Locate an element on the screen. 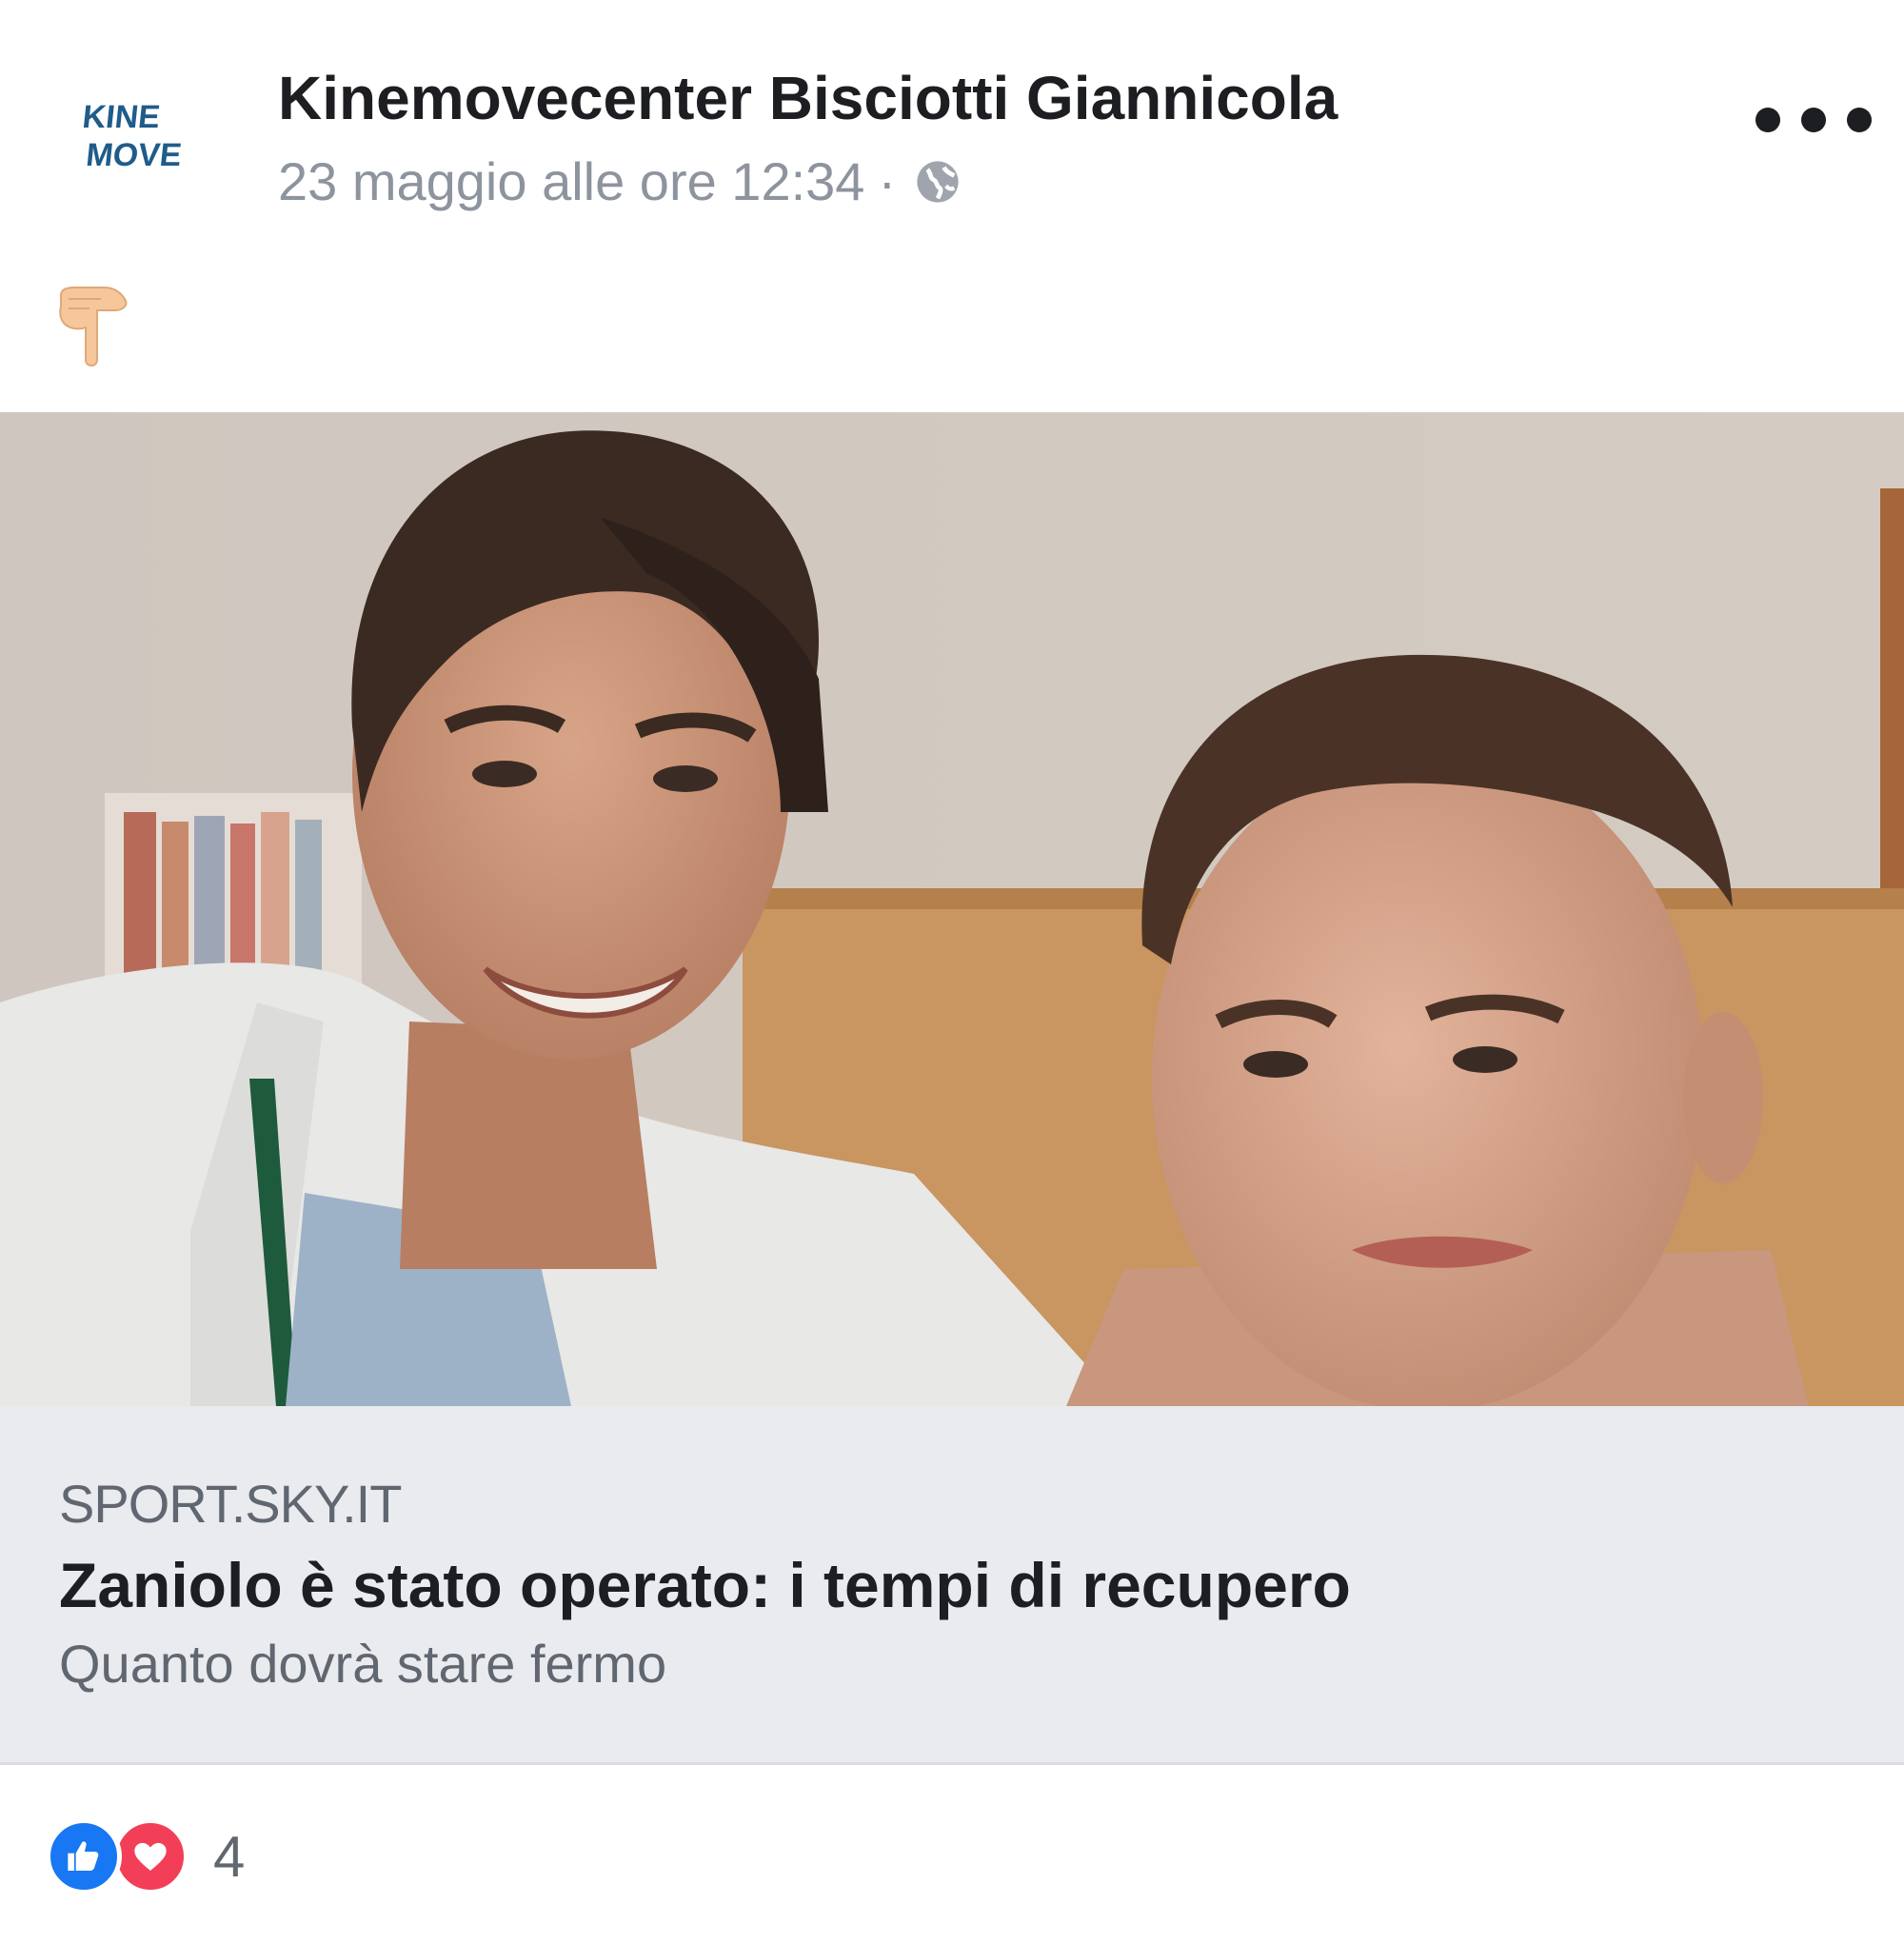 This screenshot has width=1904, height=1944. more-options-icon is located at coordinates (1813, 120).